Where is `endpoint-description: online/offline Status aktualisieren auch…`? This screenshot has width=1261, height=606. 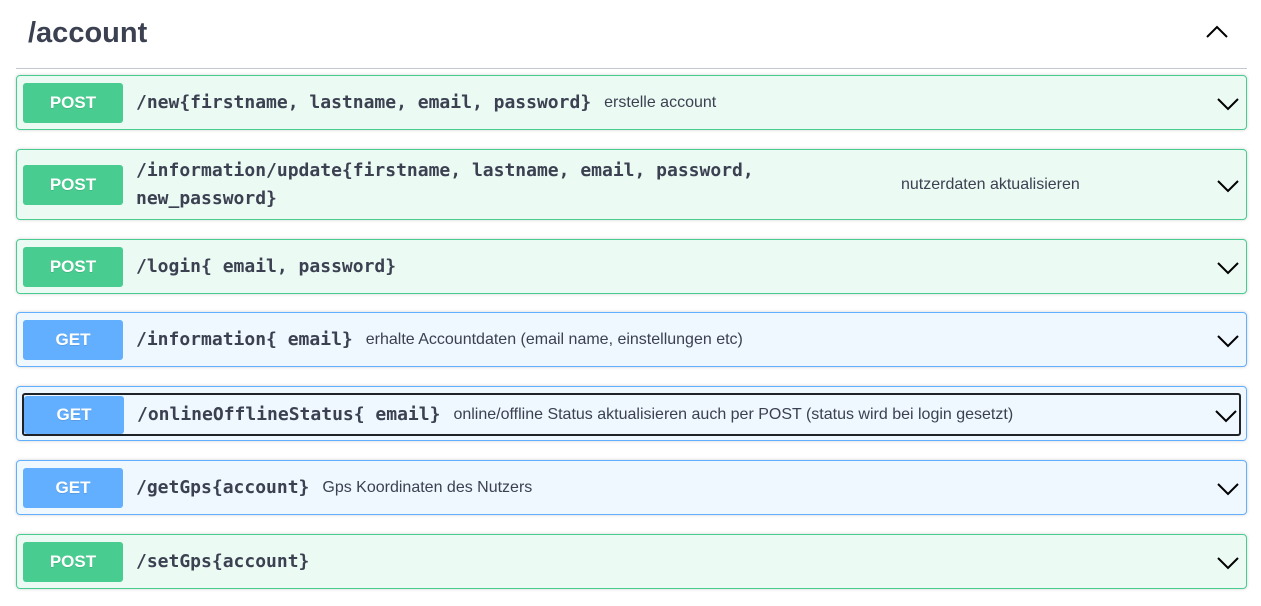 endpoint-description: online/offline Status aktualisieren auch… is located at coordinates (733, 414).